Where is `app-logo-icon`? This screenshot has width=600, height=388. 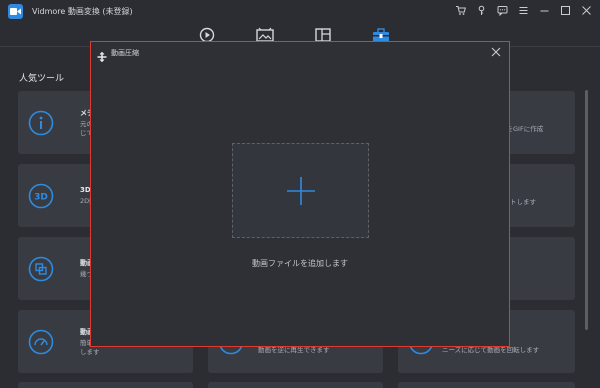
app-logo-icon is located at coordinates (15, 11).